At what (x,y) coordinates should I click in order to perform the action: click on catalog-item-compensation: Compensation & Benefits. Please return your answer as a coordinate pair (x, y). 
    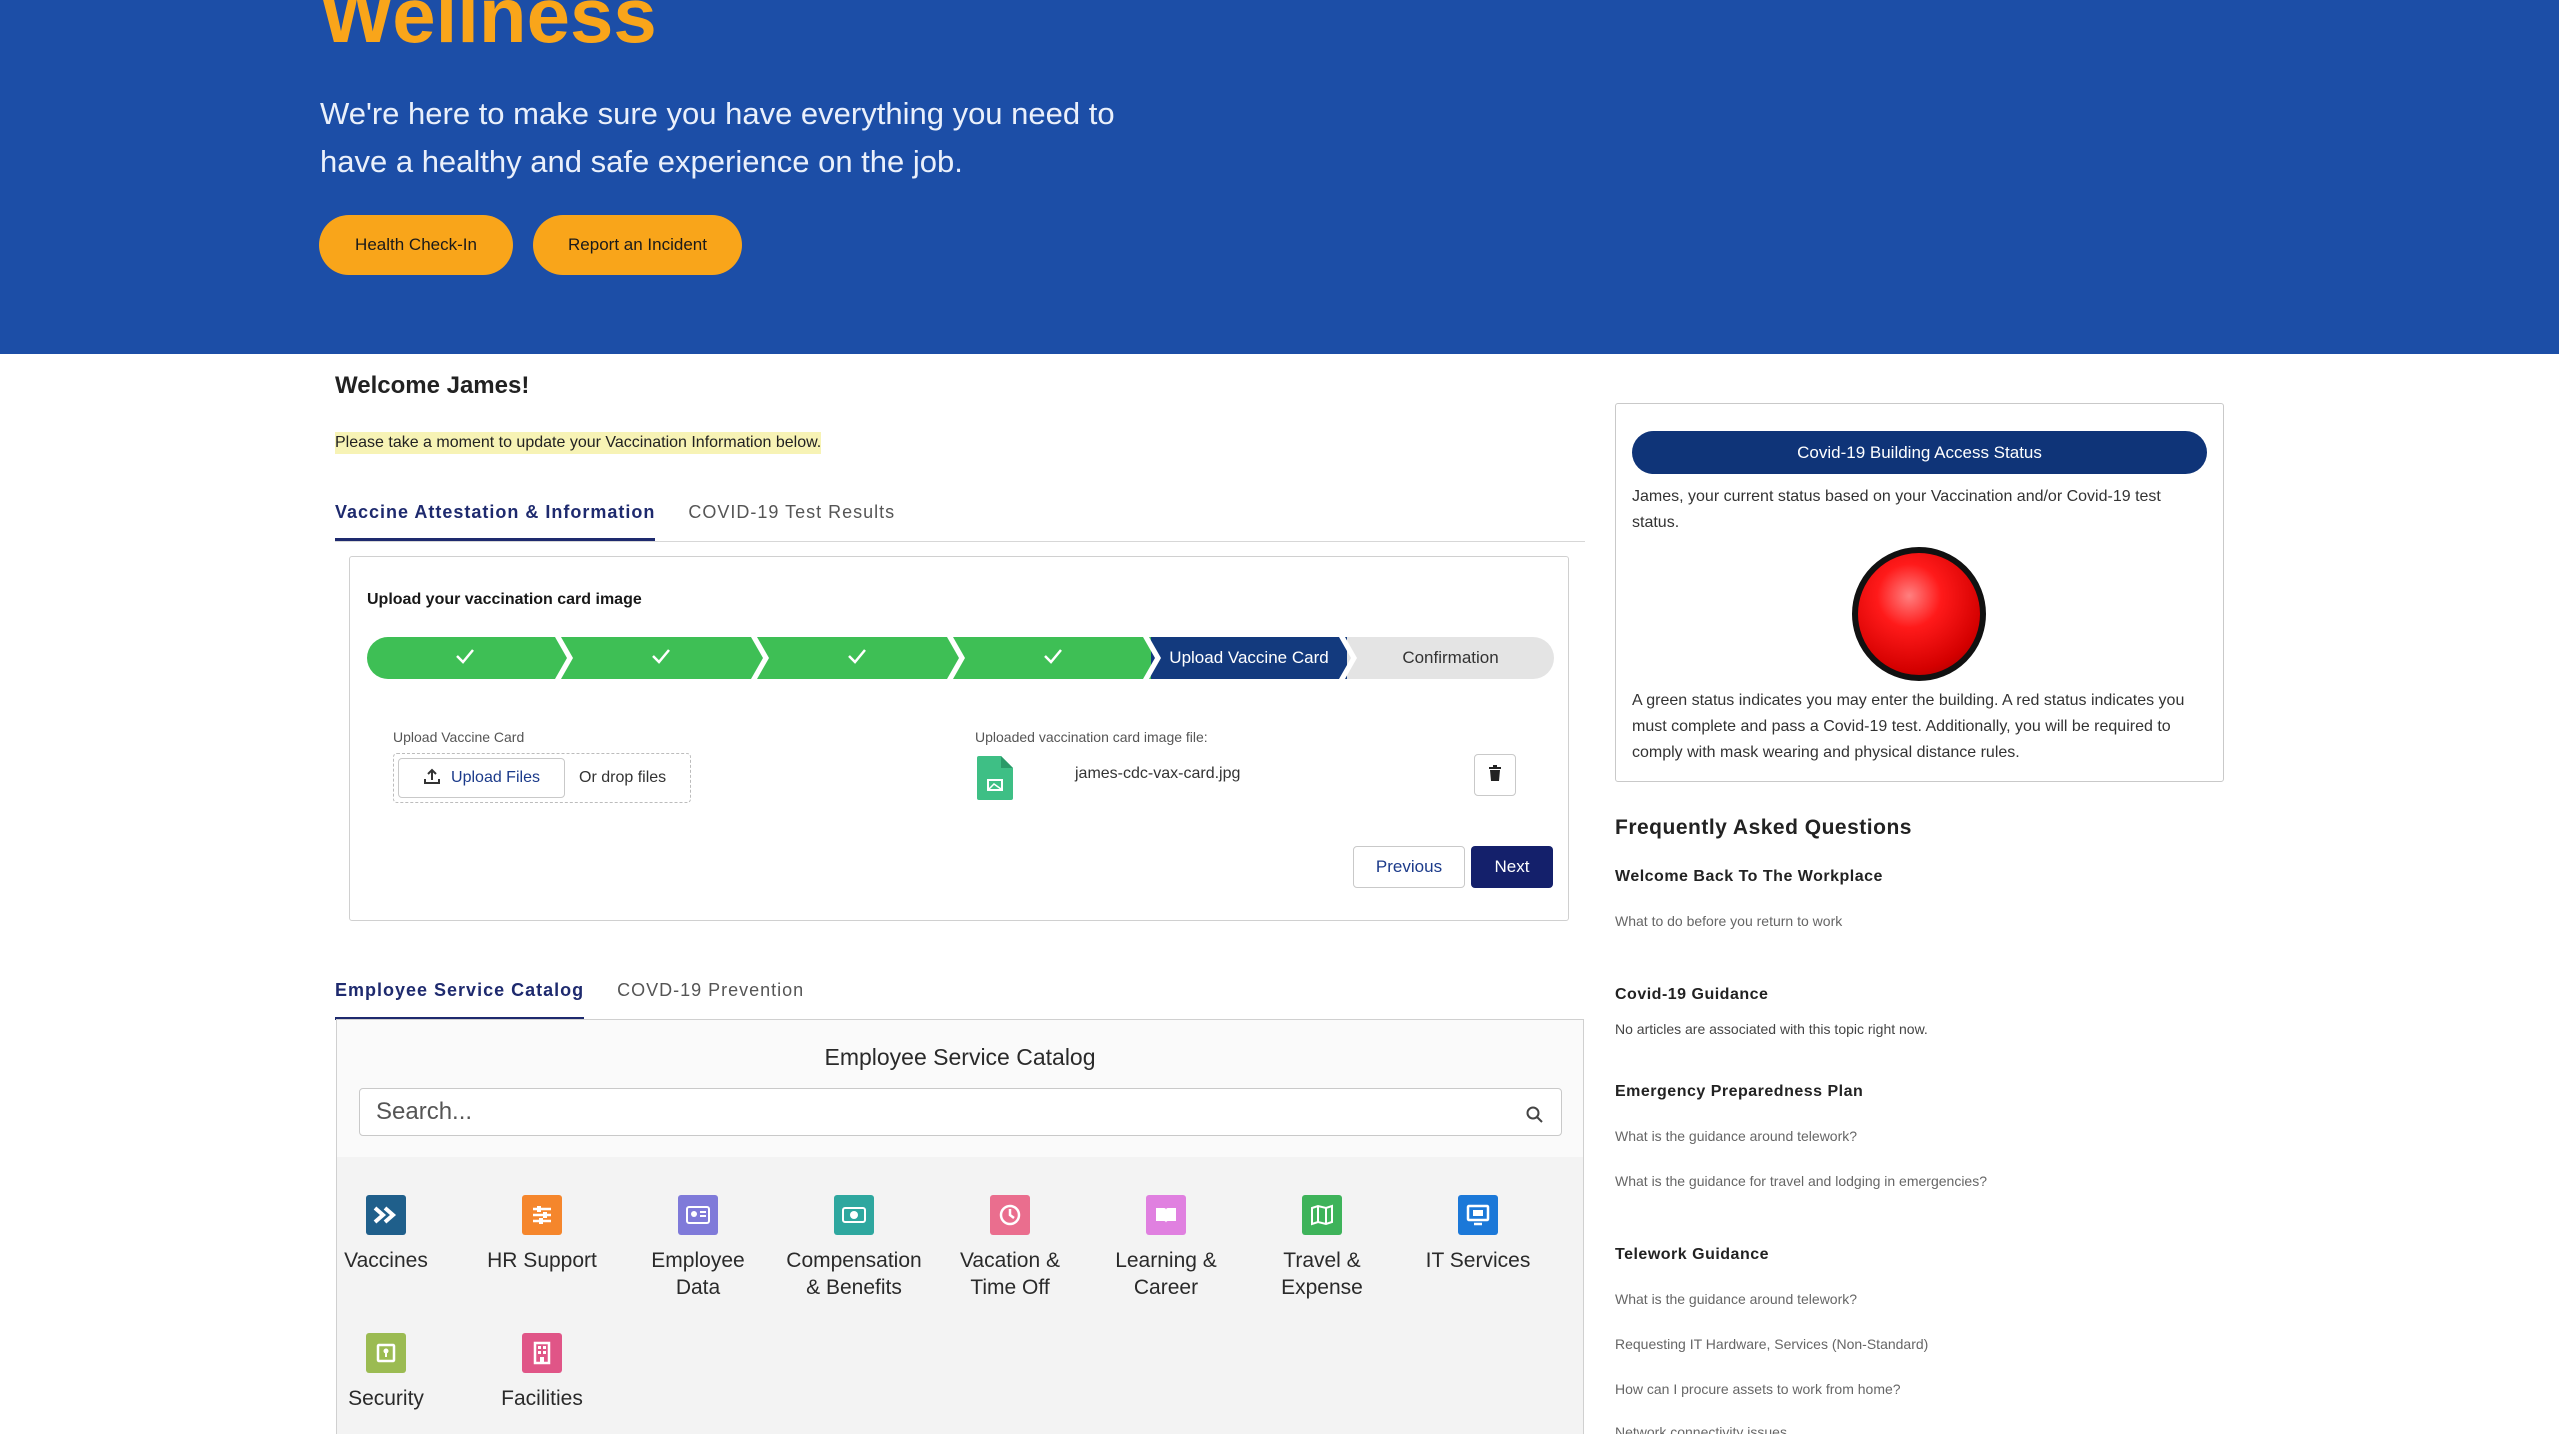
    Looking at the image, I should click on (854, 1248).